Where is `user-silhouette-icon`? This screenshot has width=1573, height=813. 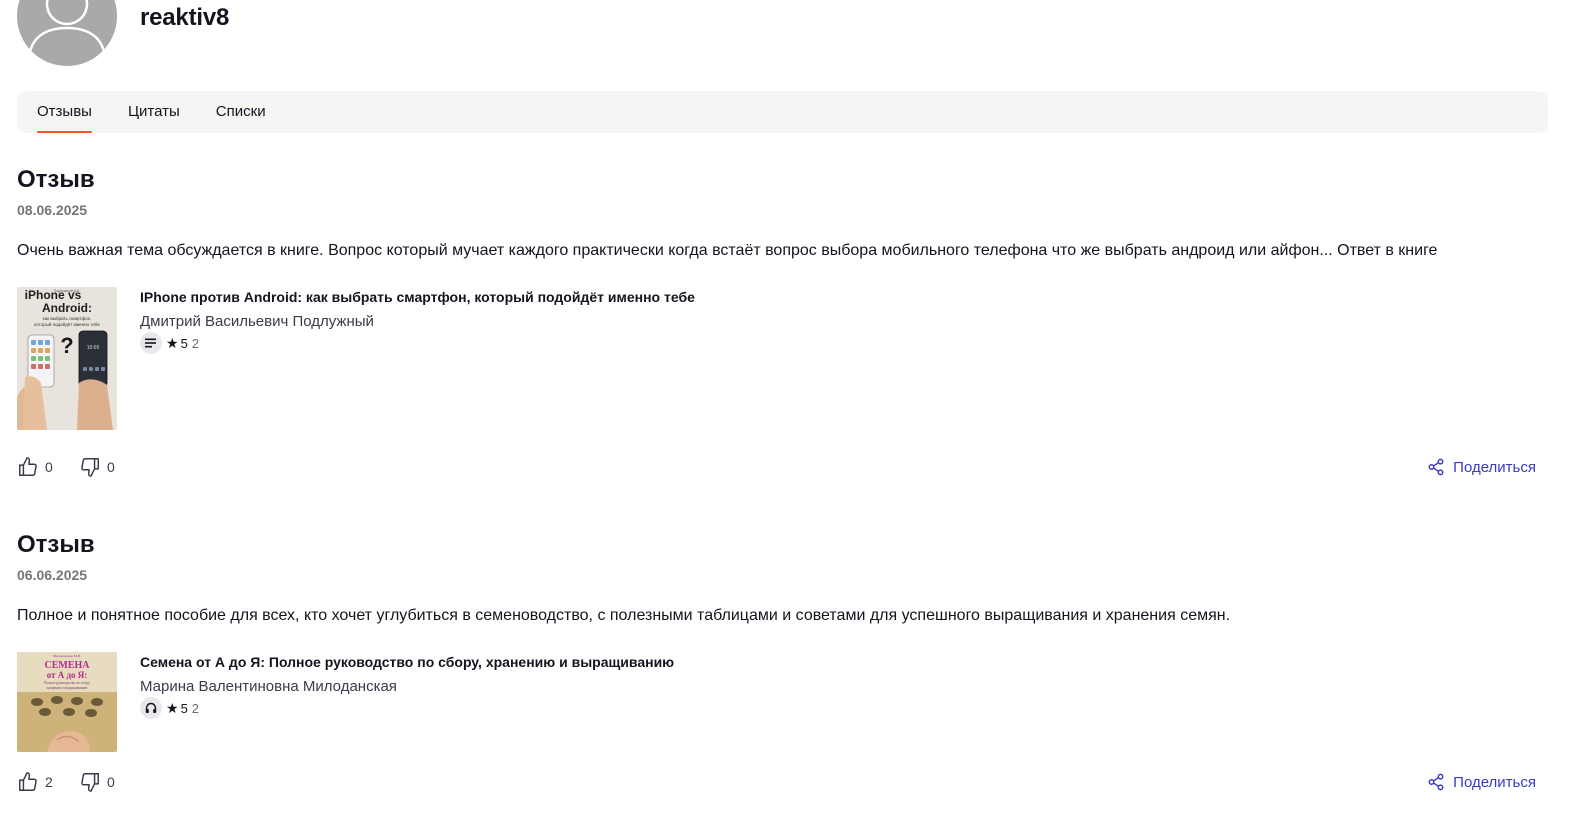 user-silhouette-icon is located at coordinates (67, 29).